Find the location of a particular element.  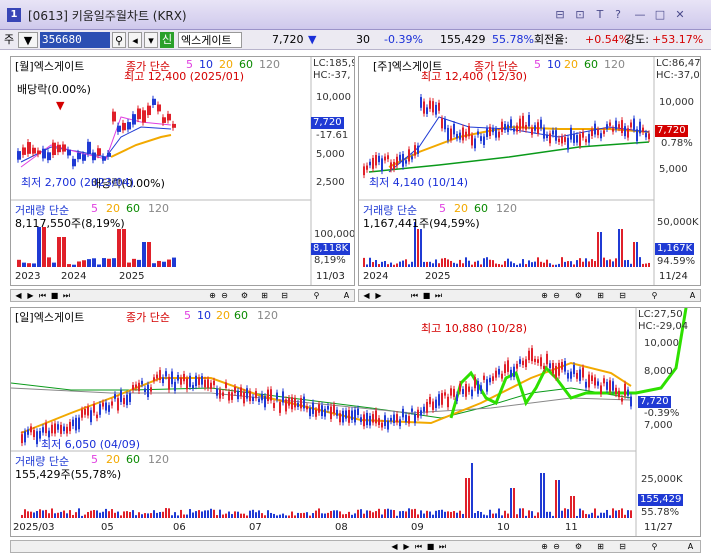

speaker-icon: ◂ is located at coordinates (135, 40).